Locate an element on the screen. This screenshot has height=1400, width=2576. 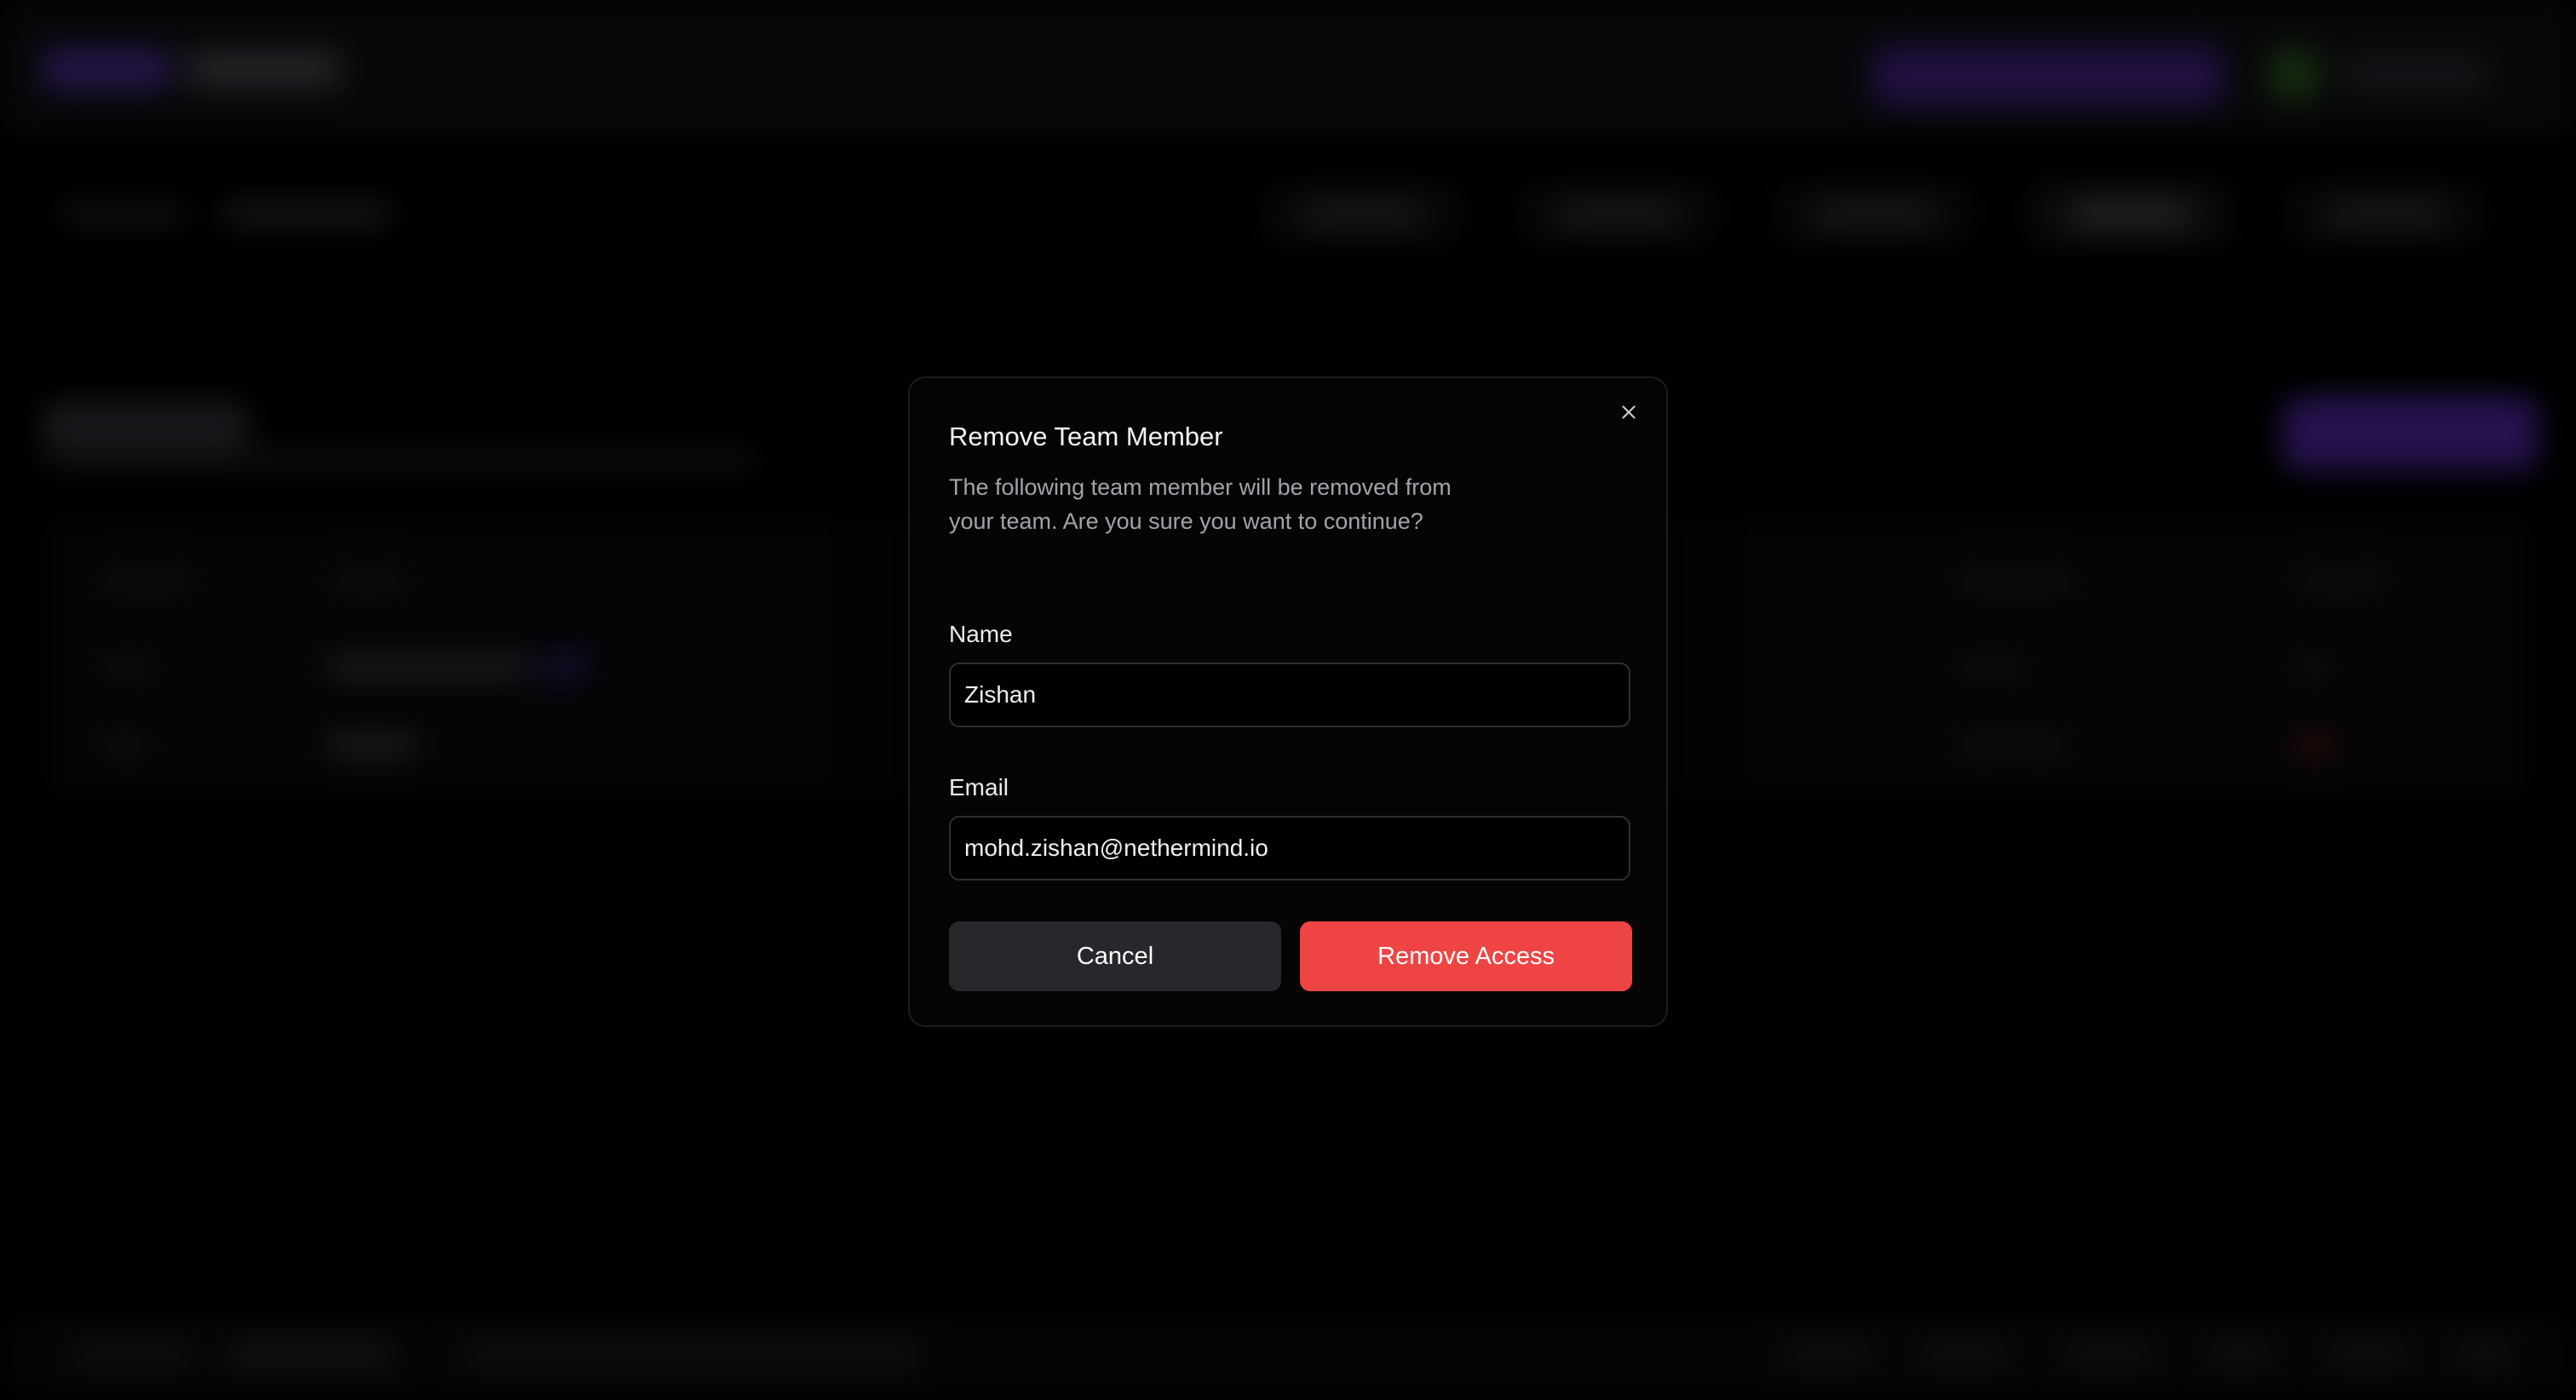
remove-access-button: Remove Access is located at coordinates (1466, 956).